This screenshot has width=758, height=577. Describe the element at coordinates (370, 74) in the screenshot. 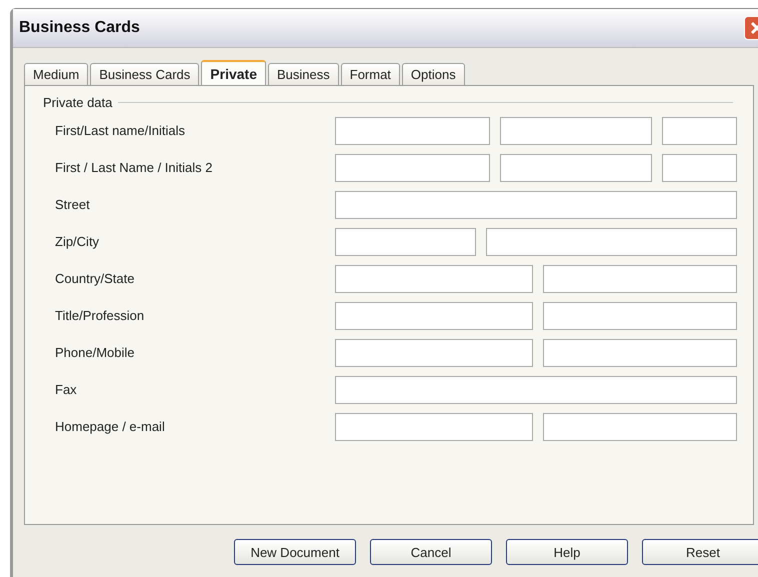

I see `tab: Format` at that location.